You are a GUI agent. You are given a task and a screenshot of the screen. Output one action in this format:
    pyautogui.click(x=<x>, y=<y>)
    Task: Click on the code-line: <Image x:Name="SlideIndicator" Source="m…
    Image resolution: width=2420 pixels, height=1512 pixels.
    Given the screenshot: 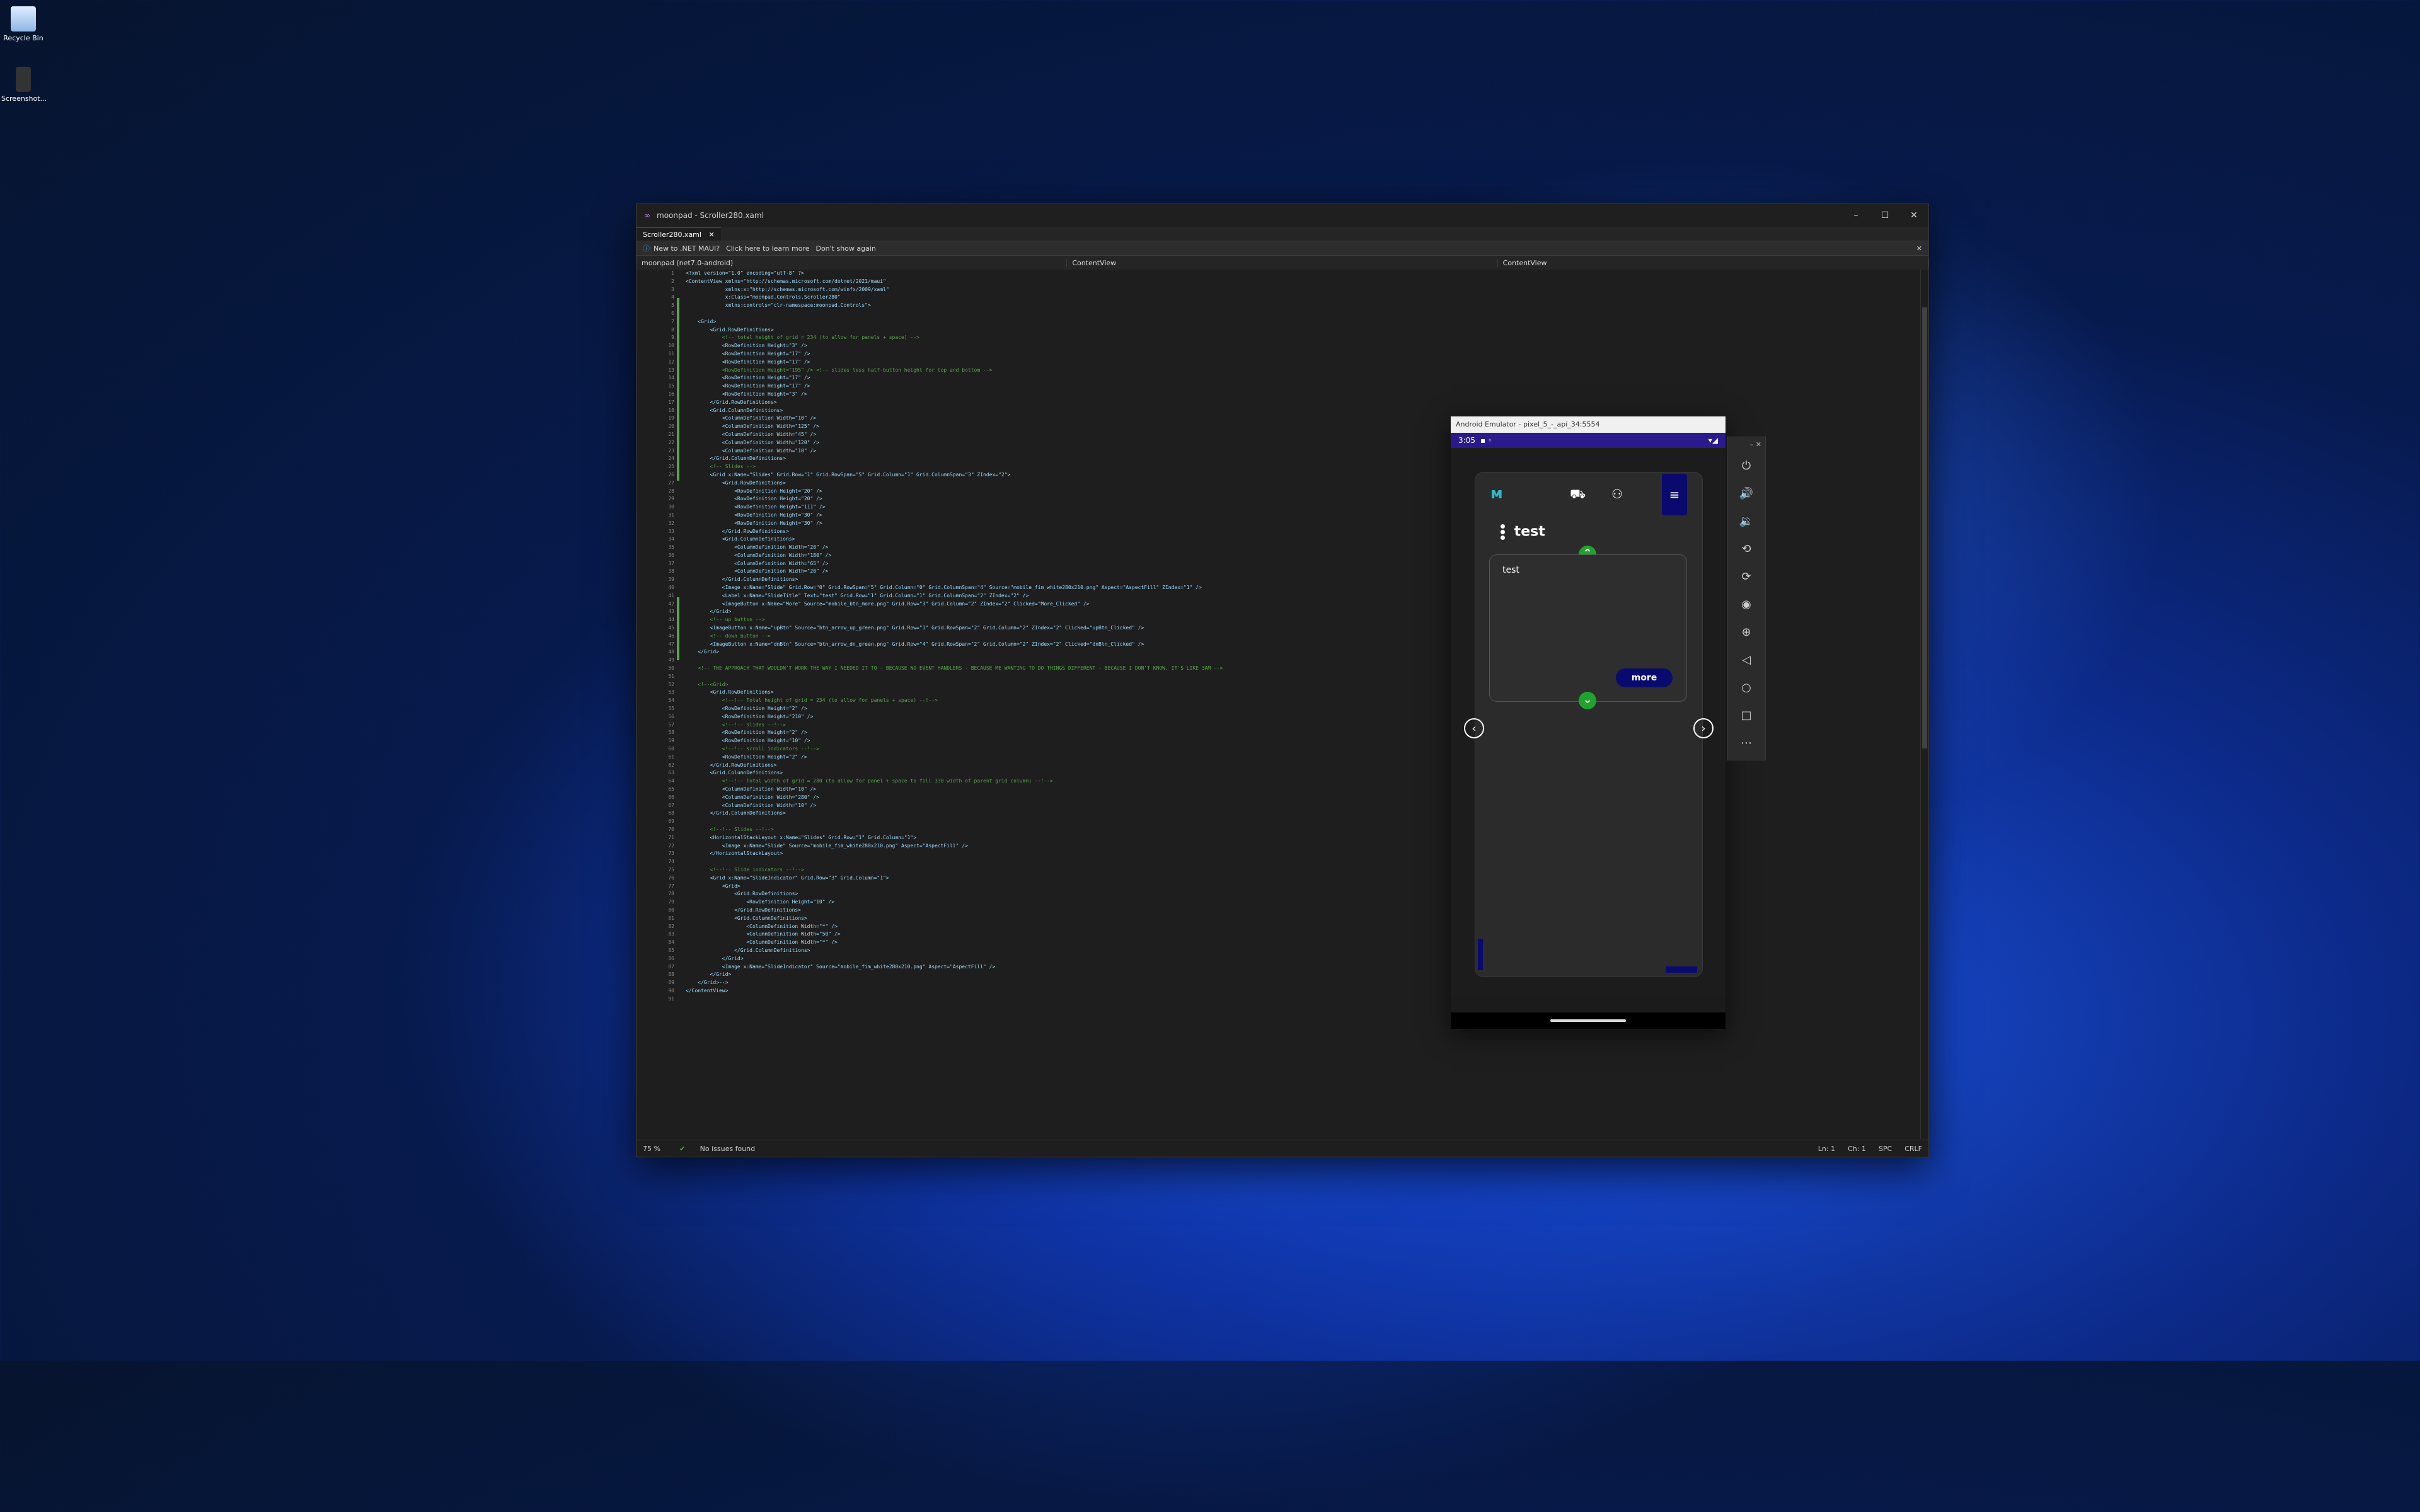 What is the action you would take?
    pyautogui.click(x=955, y=967)
    